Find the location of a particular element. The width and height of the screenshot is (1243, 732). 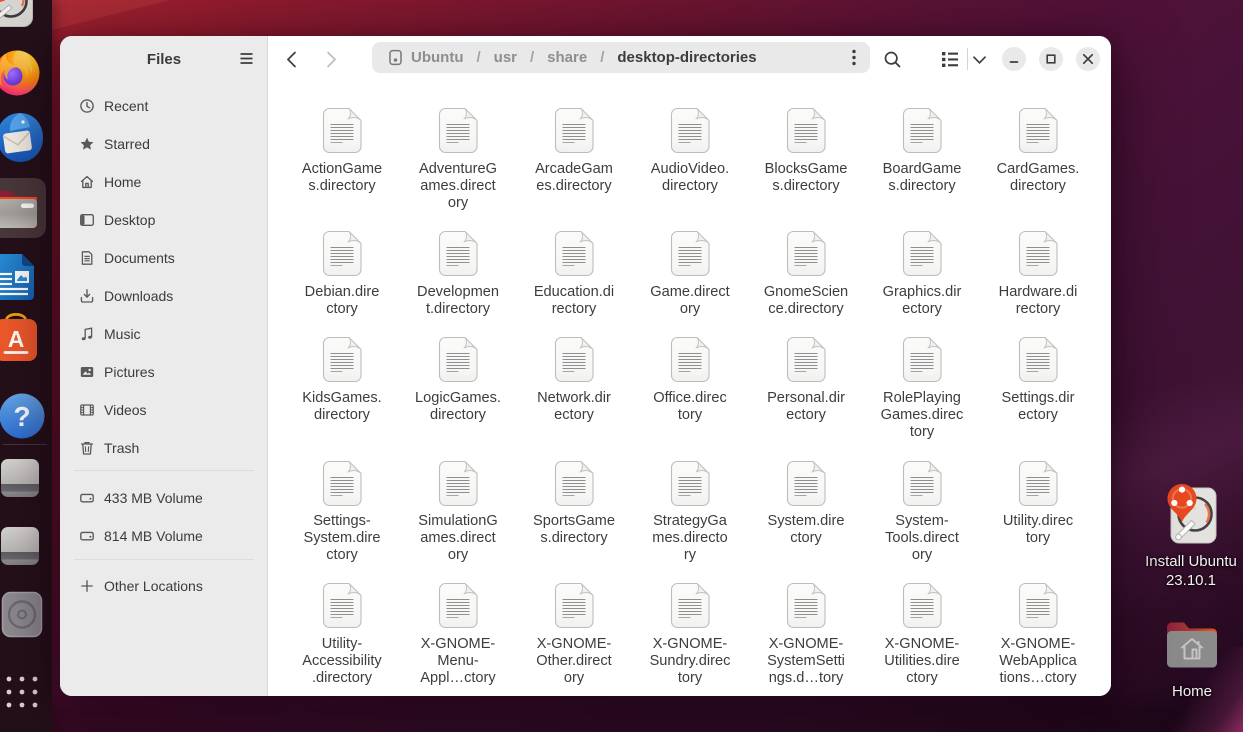

svg-text: A is located at coordinates (16, 339).